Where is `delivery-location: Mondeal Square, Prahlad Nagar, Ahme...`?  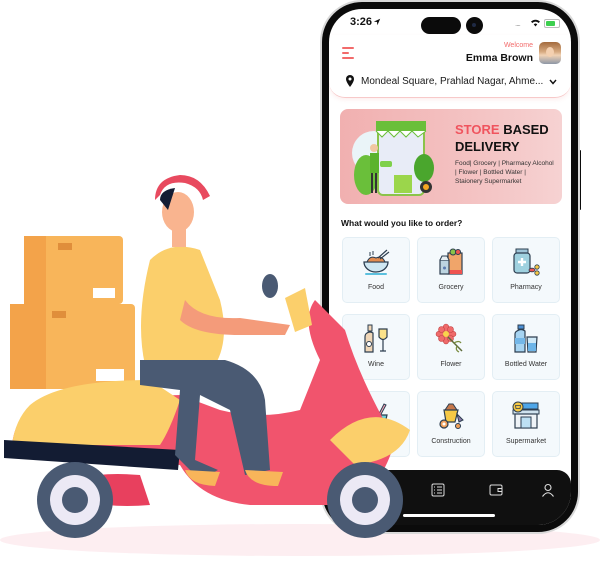
delivery-location: Mondeal Square, Prahlad Nagar, Ahme... is located at coordinates (452, 81).